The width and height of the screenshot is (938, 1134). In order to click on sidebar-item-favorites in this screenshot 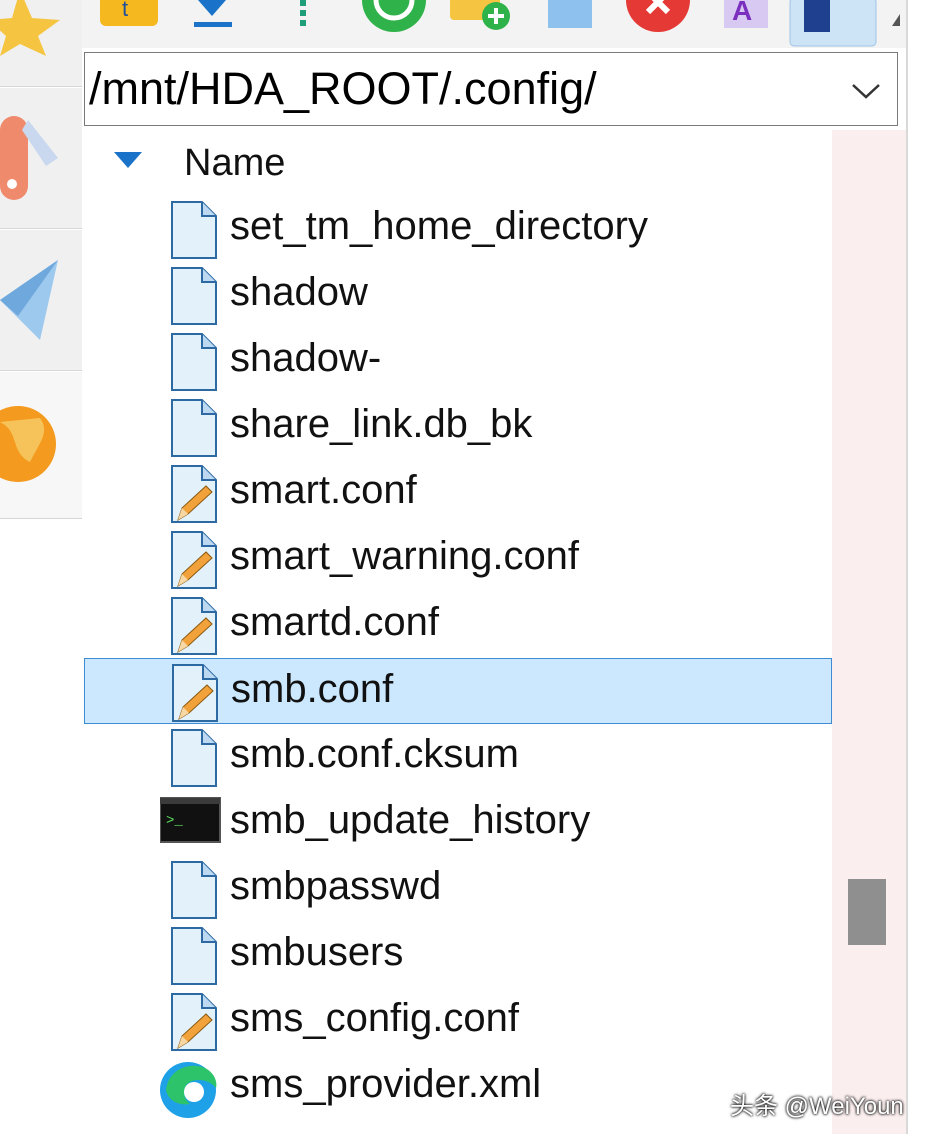, I will do `click(41, 43)`.